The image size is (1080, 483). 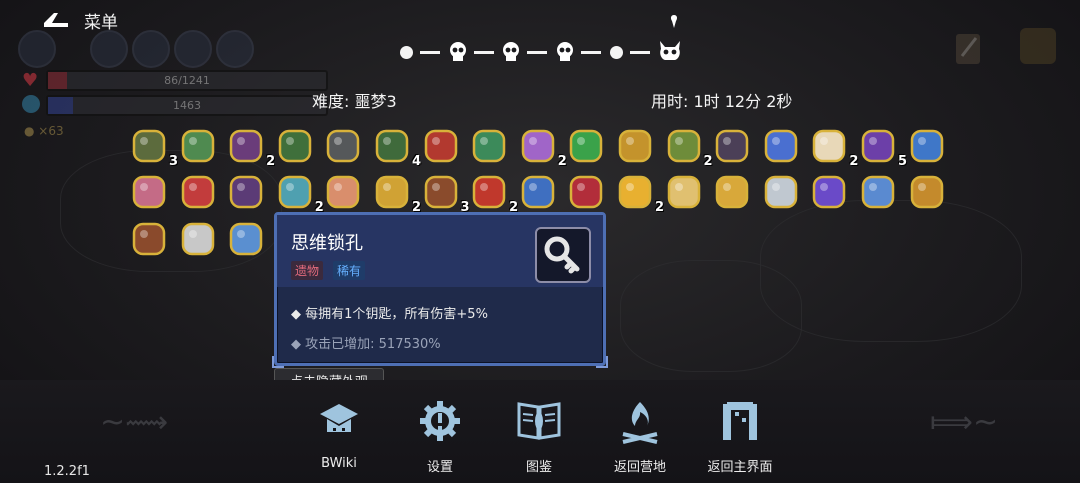 I want to click on blue-hook-icon, so click(x=878, y=192).